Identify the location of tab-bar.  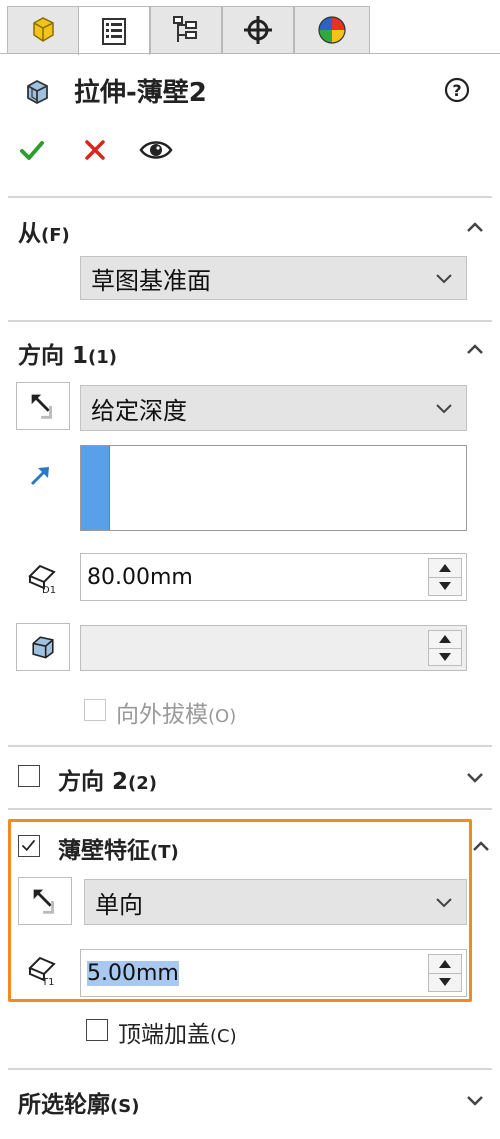
(250, 27).